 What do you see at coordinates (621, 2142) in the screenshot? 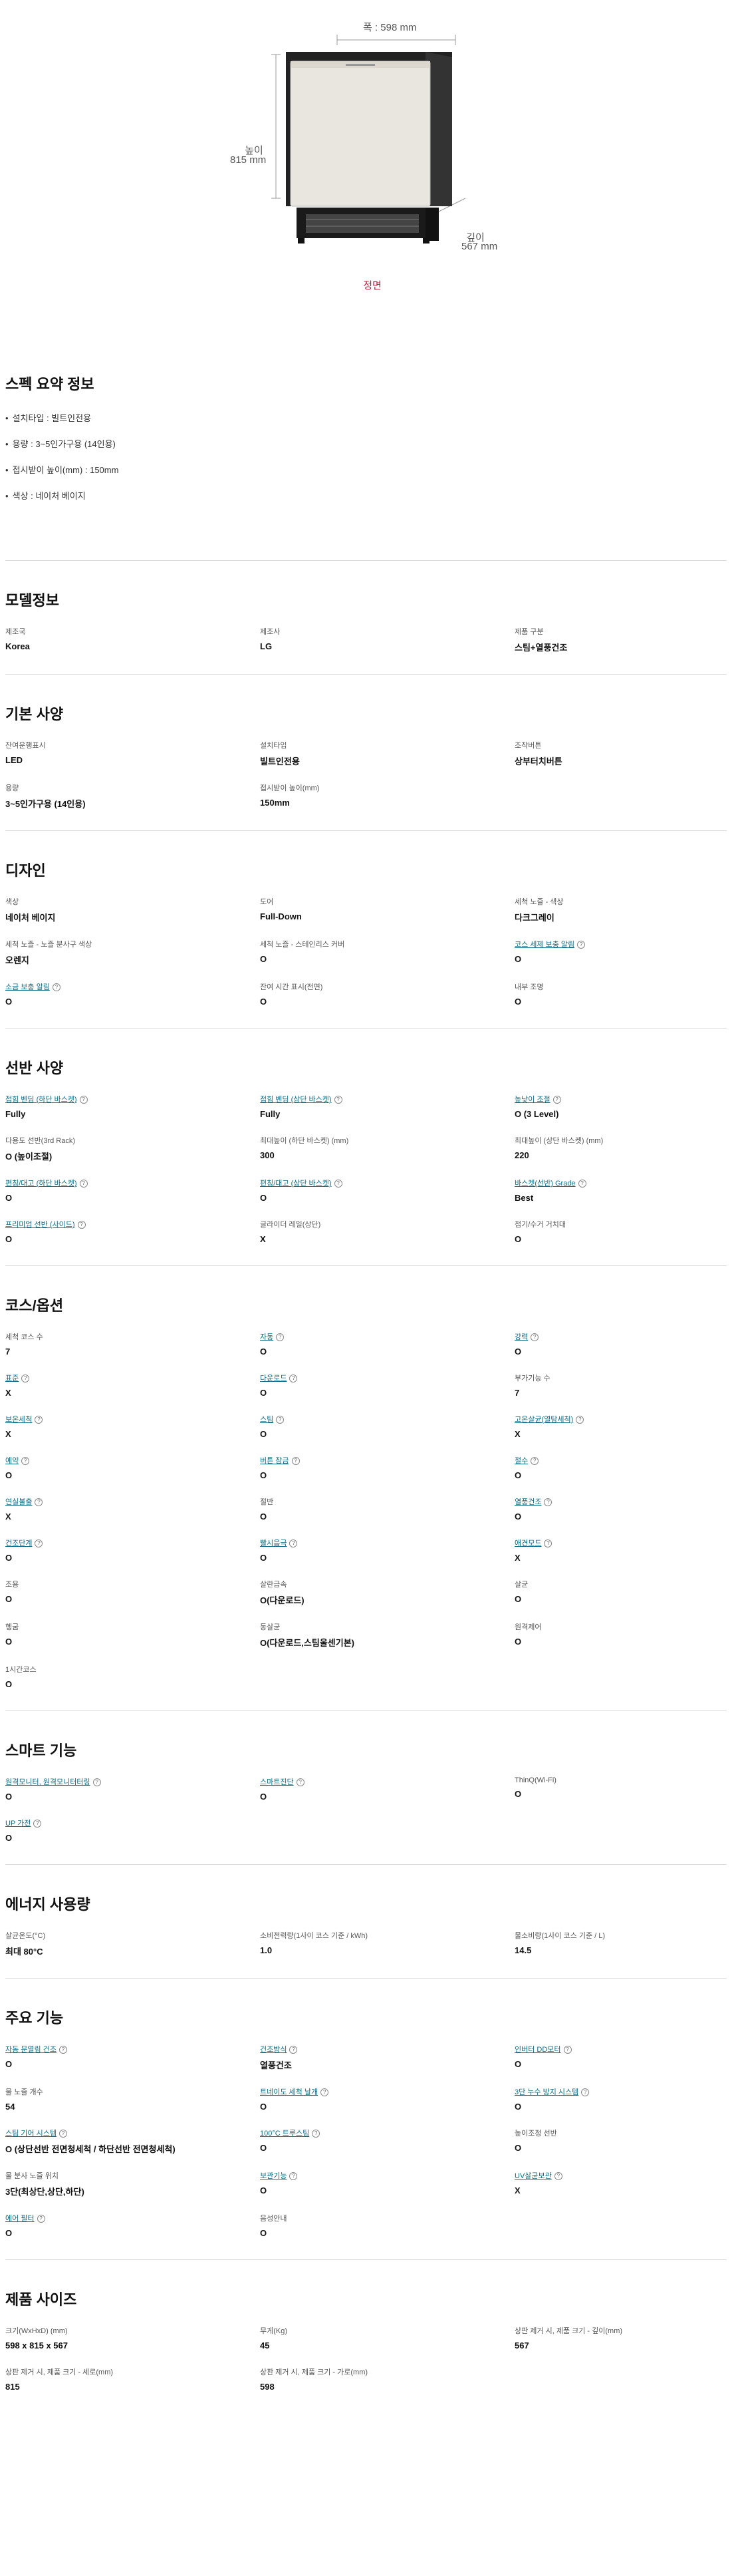
I see `spec-item: 높이조정 선반 O` at bounding box center [621, 2142].